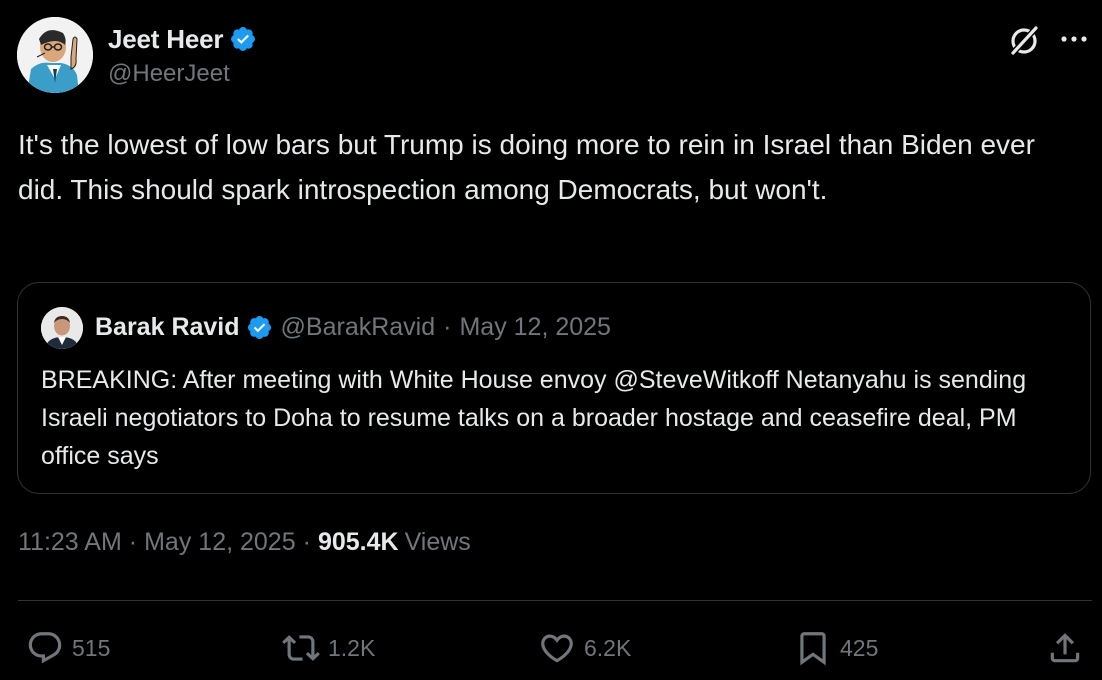  Describe the element at coordinates (45, 648) in the screenshot. I see `reply-bubble-icon` at that location.